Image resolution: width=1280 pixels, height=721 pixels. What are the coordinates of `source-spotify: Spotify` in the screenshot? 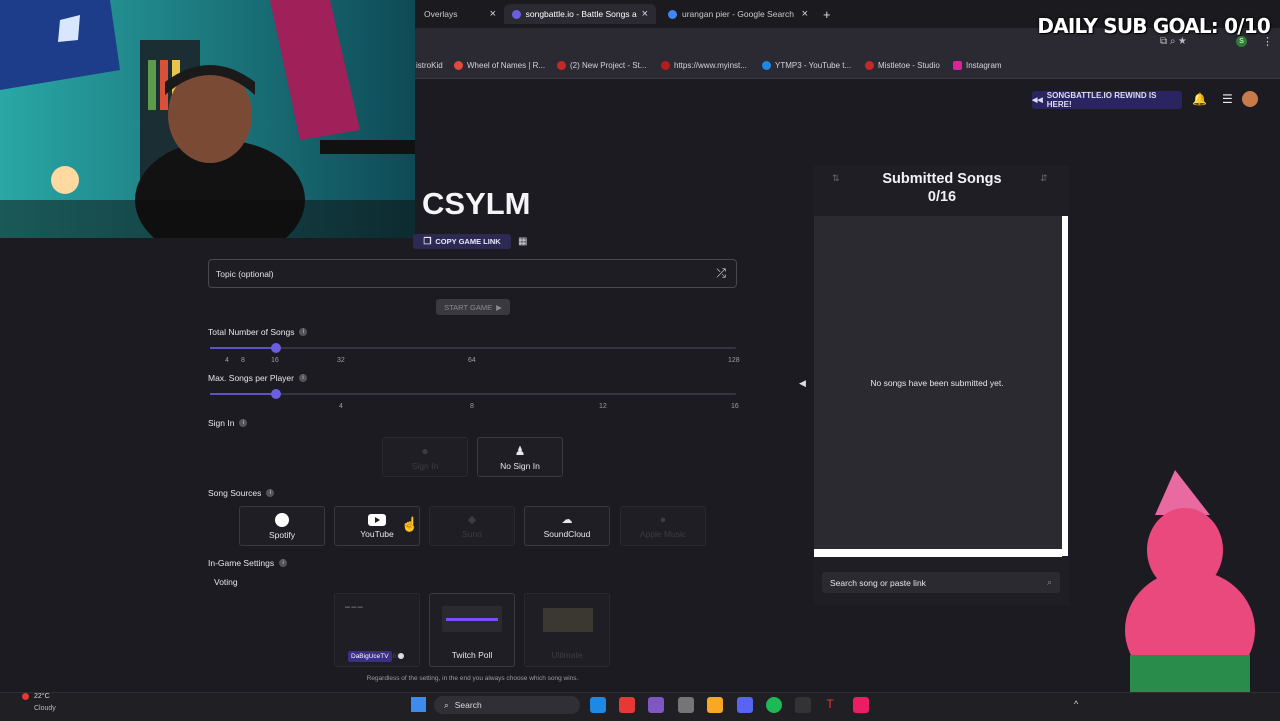 It's located at (282, 526).